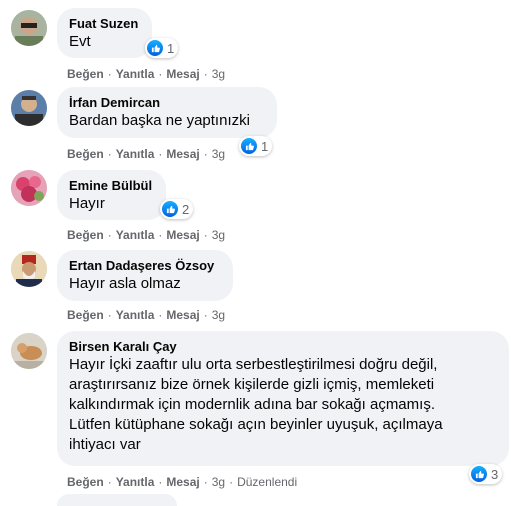  What do you see at coordinates (117, 500) in the screenshot?
I see `next-comment-bubble-edge` at bounding box center [117, 500].